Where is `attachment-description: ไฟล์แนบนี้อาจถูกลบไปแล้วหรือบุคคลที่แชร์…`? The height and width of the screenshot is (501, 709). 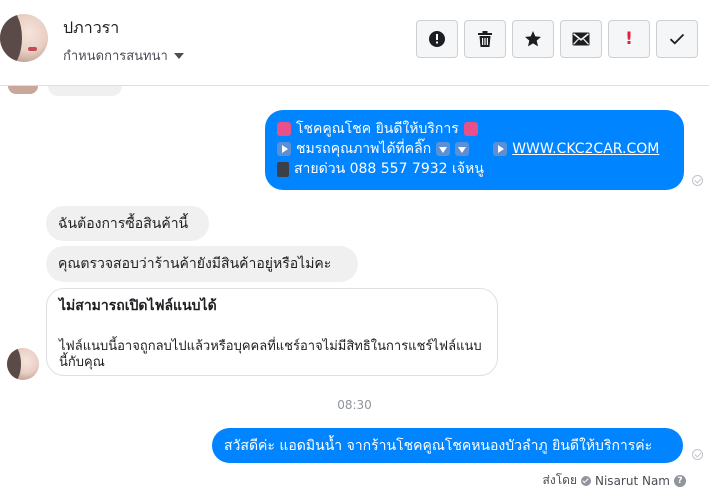
attachment-description: ไฟล์แนบนี้อาจถูกลบไปแล้วหรือบุคคลที่แชร์… is located at coordinates (270, 354).